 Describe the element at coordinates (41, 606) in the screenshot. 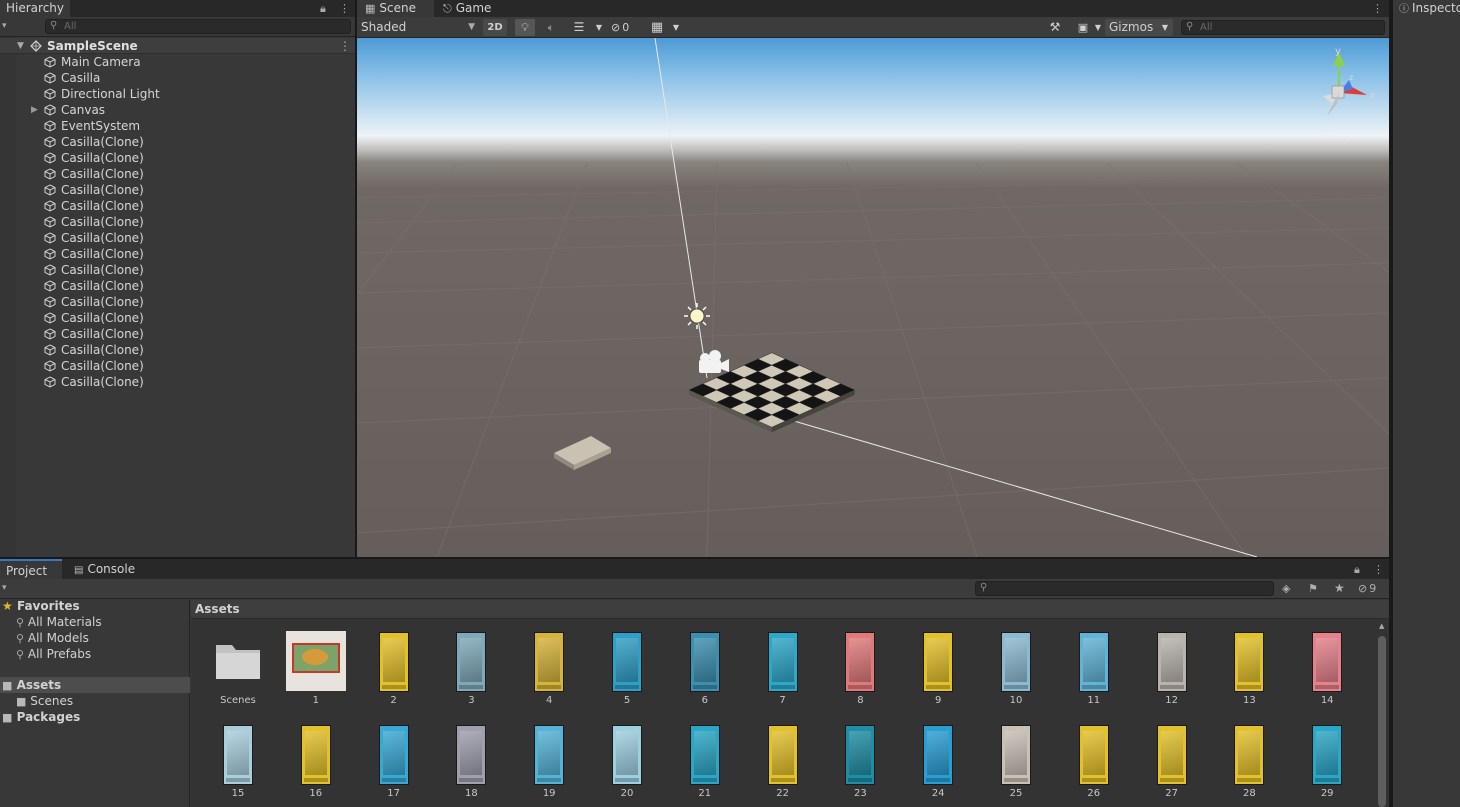

I see `favorites-header: ★ Favorites` at that location.